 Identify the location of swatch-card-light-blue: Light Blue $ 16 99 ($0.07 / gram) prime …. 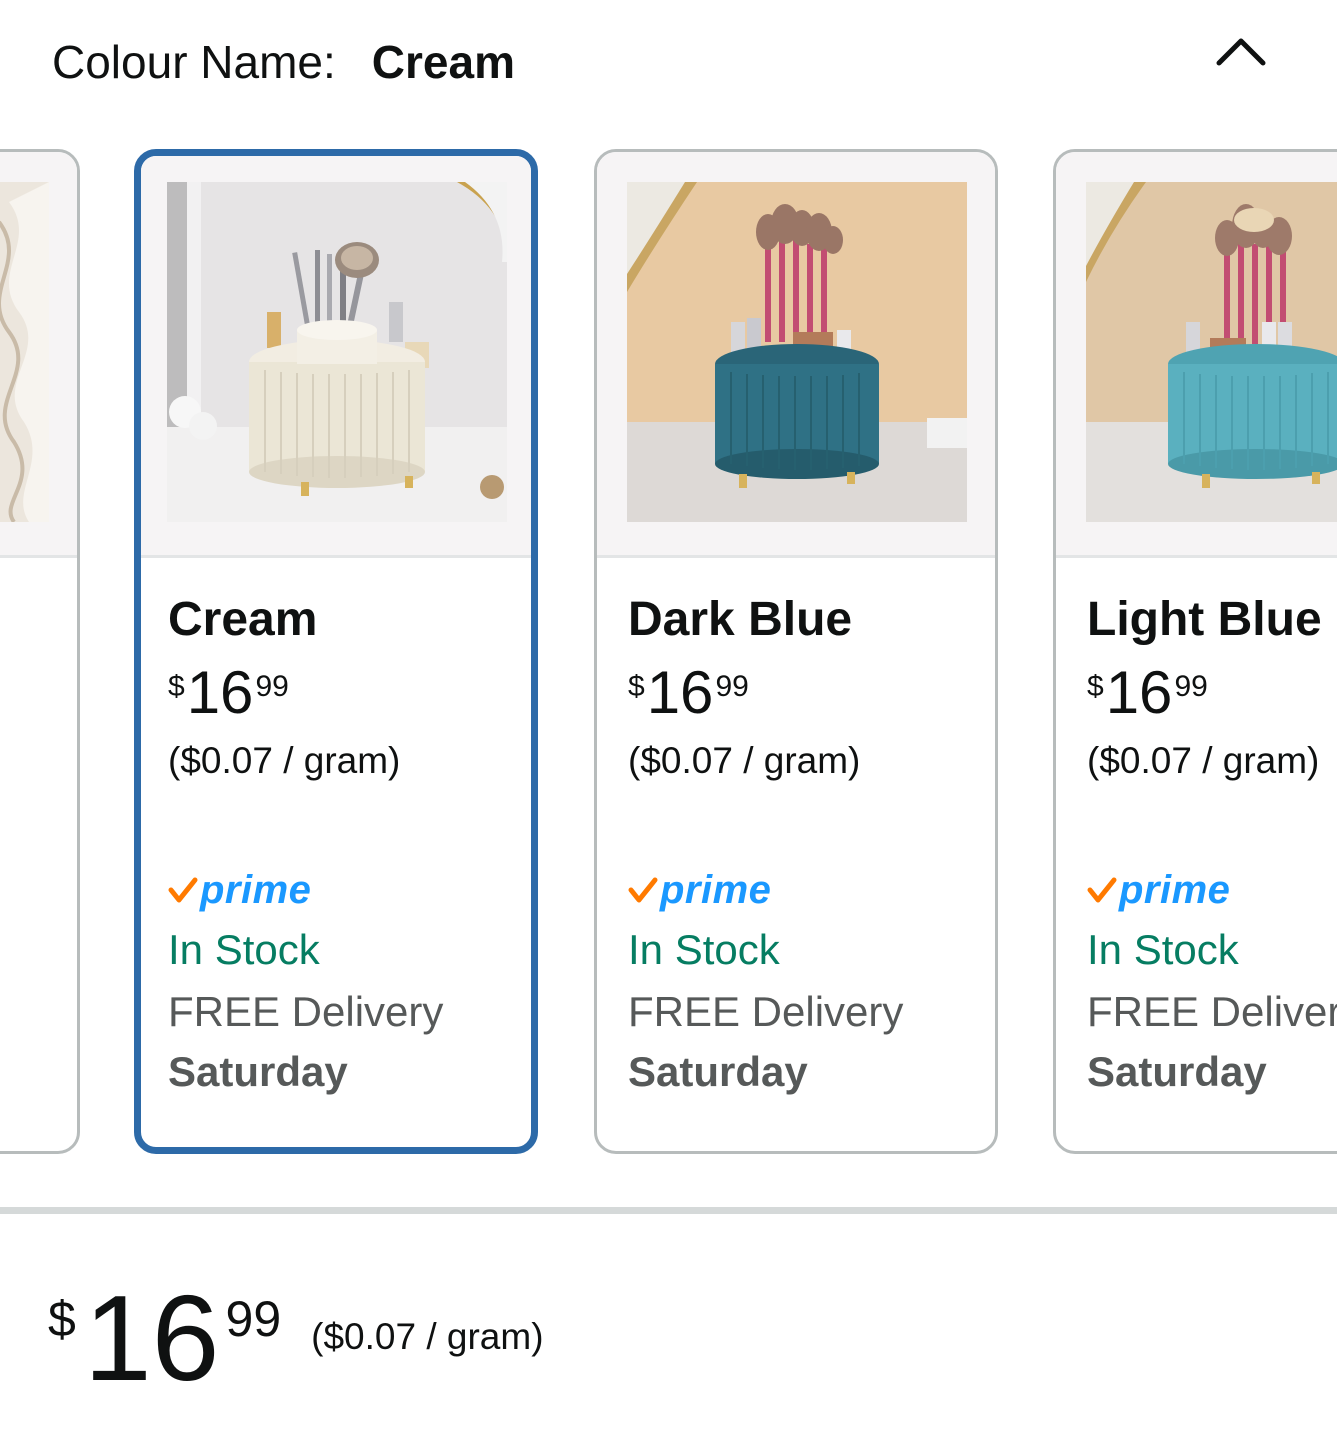
(1195, 651).